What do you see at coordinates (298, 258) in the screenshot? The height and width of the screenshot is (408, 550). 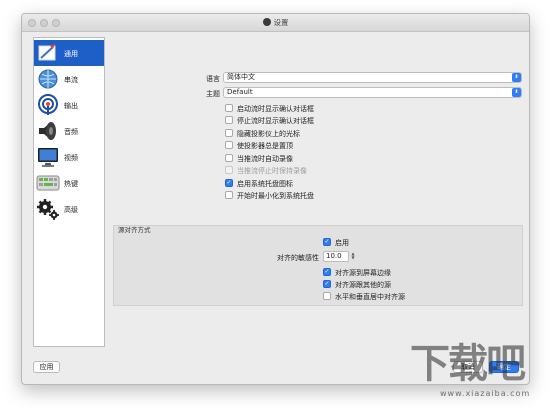 I see `snap-sensitivity-label: 对齐的敏感性` at bounding box center [298, 258].